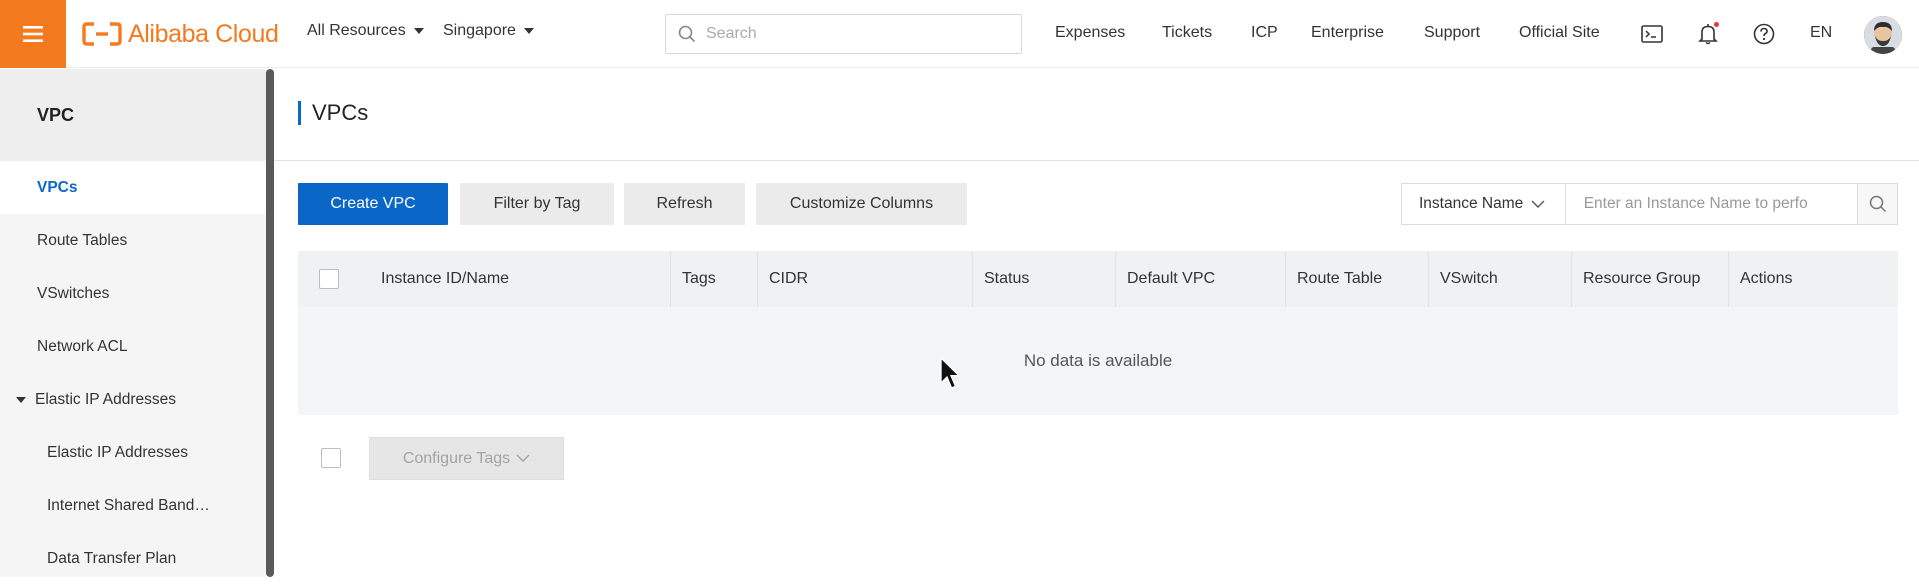 Image resolution: width=1919 pixels, height=585 pixels. What do you see at coordinates (1649, 279) in the screenshot?
I see `column-resource-group: Resource Group` at bounding box center [1649, 279].